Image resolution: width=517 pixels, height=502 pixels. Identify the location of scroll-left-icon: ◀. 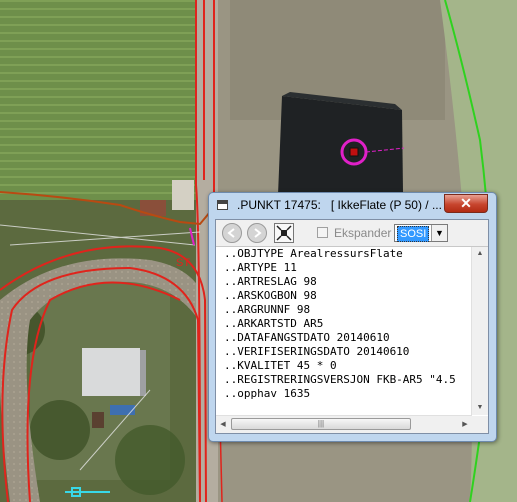
(223, 424).